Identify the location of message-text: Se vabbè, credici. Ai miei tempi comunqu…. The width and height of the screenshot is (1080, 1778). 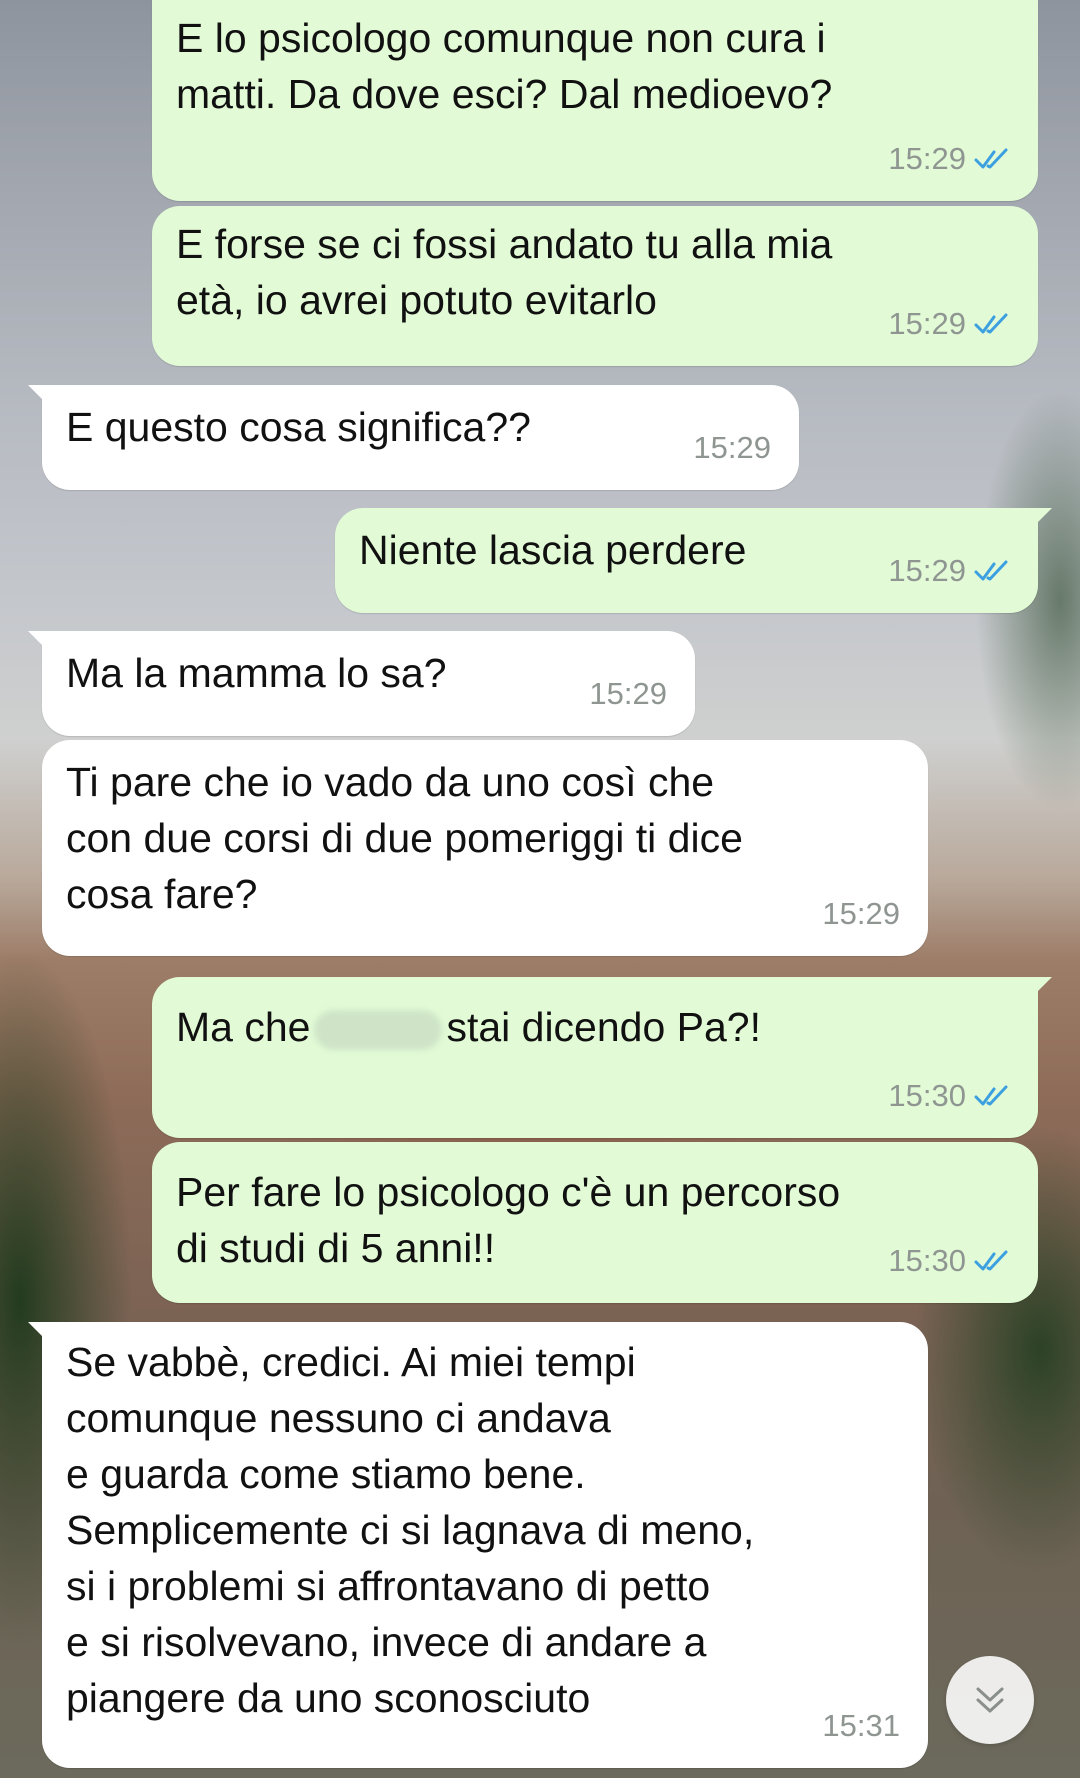
(410, 1530).